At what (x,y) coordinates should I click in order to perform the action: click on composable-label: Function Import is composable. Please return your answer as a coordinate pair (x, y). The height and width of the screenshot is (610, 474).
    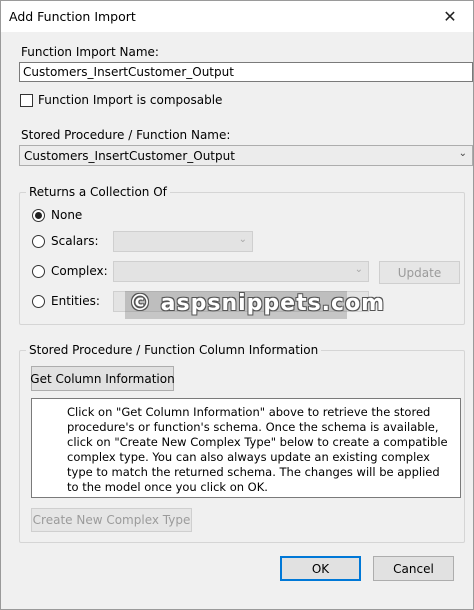
    Looking at the image, I should click on (130, 100).